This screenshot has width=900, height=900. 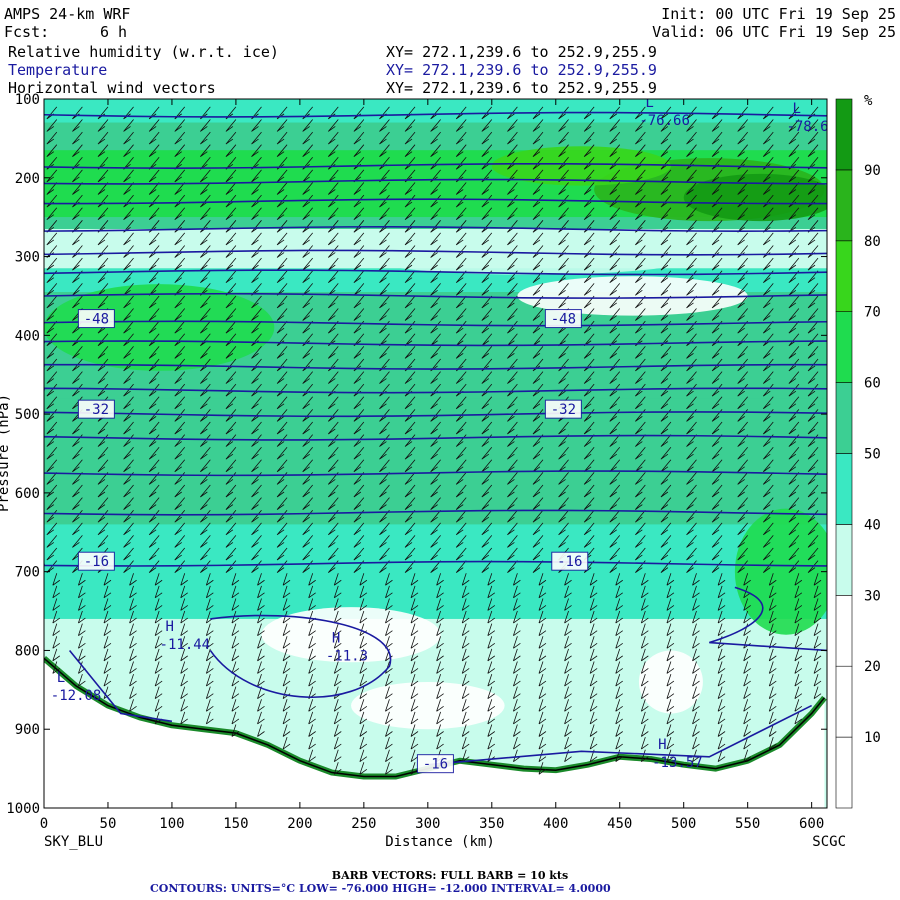 What do you see at coordinates (747, 824) in the screenshot?
I see `x-tick-label: 550` at bounding box center [747, 824].